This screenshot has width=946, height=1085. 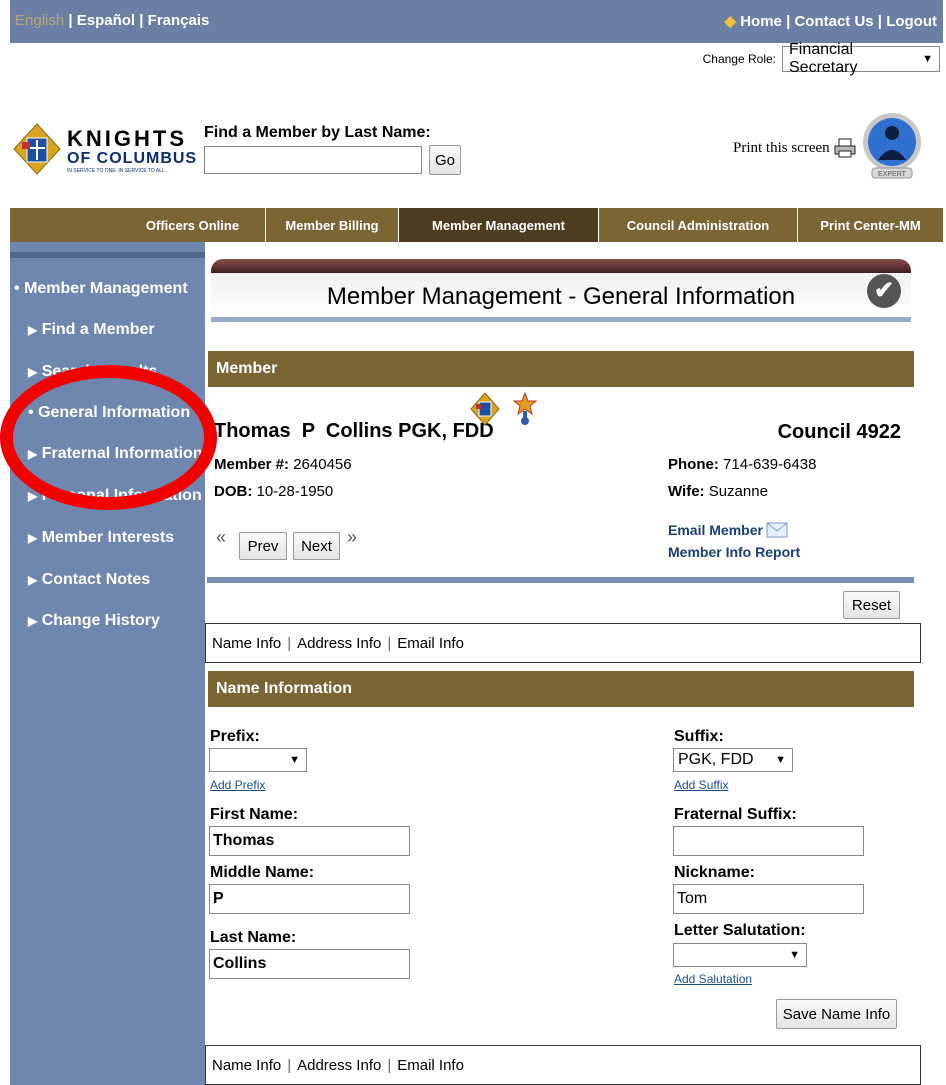 I want to click on middle-name-field: P, so click(x=309, y=899).